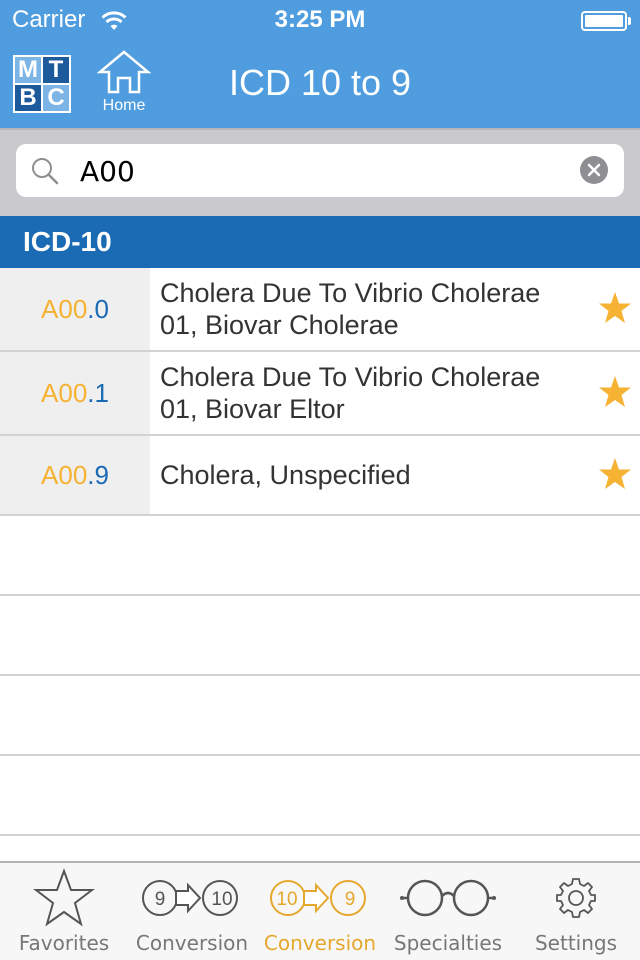  Describe the element at coordinates (448, 898) in the screenshot. I see `glasses-icon` at that location.